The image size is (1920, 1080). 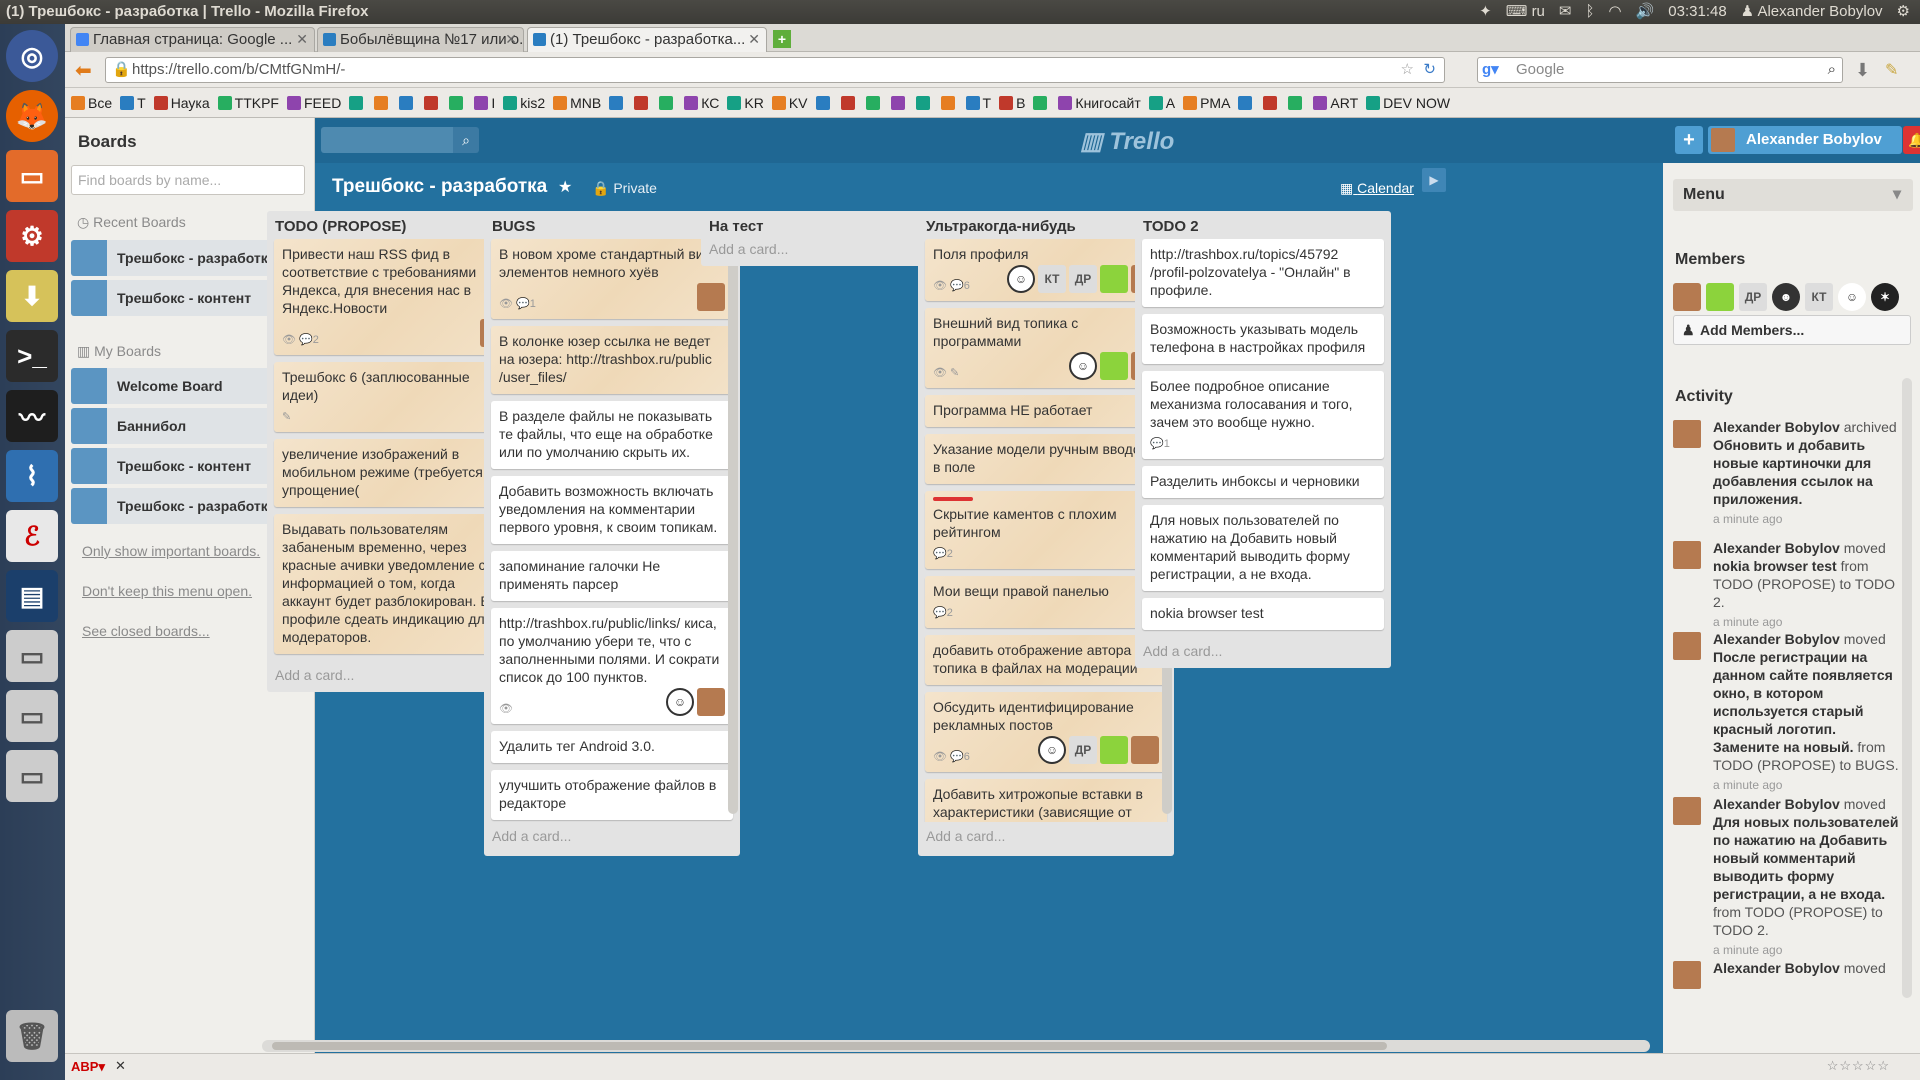 I want to click on card: Программа НЕ работает, so click(x=1046, y=411).